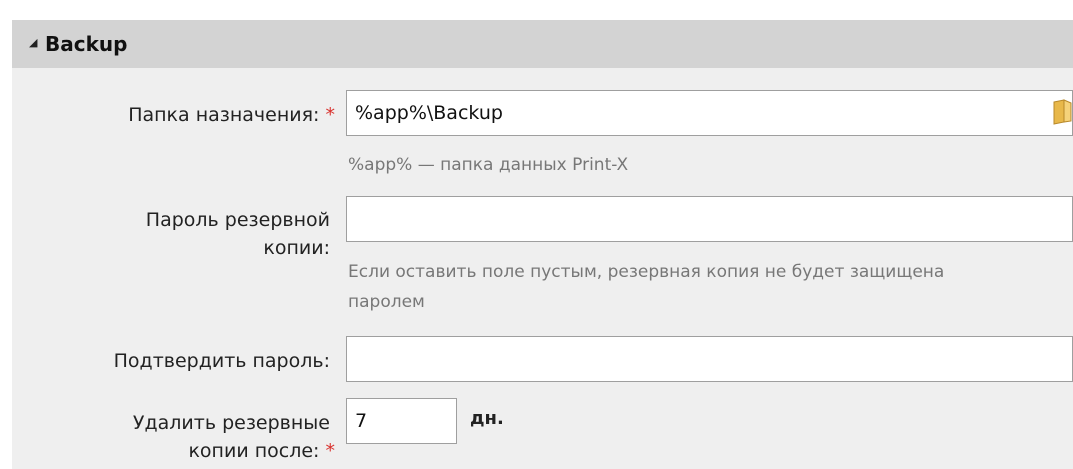 Image resolution: width=1073 pixels, height=469 pixels. Describe the element at coordinates (361, 421) in the screenshot. I see `delete-after-value: 7` at that location.